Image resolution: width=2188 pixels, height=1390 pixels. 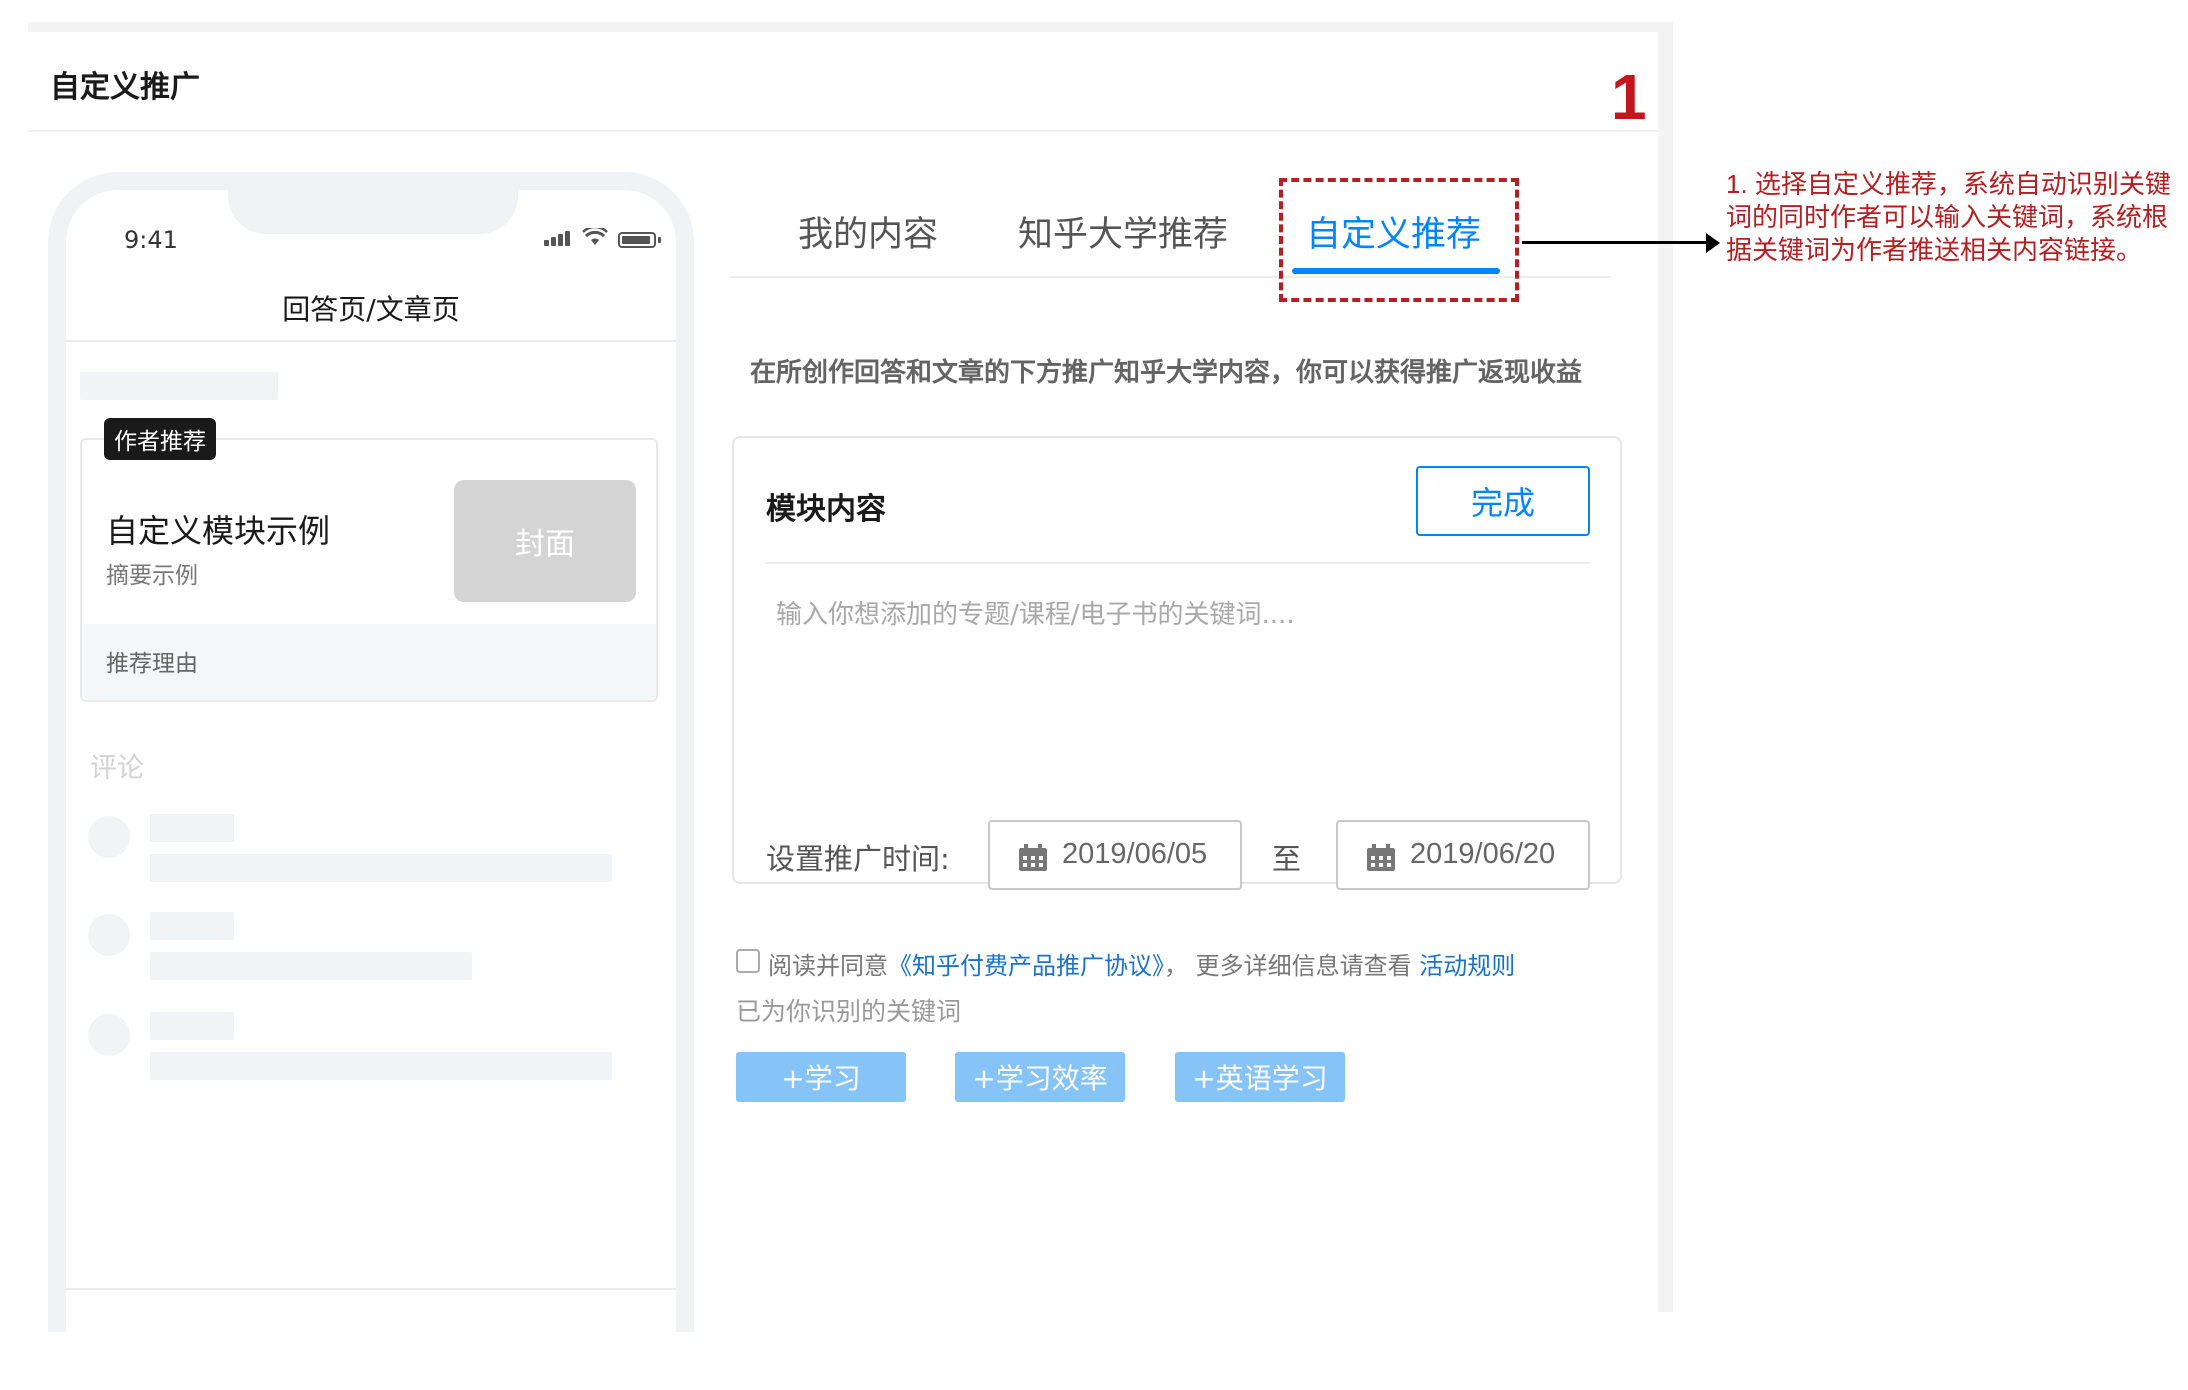 What do you see at coordinates (152, 576) in the screenshot?
I see `card-summary: 摘要示例` at bounding box center [152, 576].